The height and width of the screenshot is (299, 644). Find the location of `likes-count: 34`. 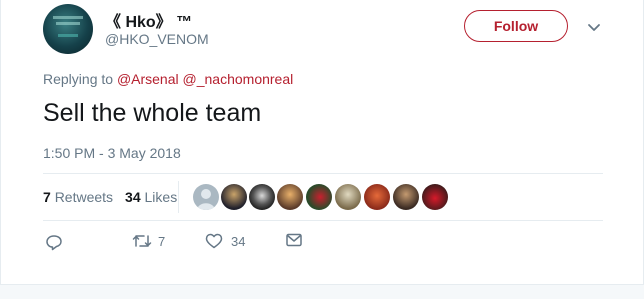

likes-count: 34 is located at coordinates (133, 197).